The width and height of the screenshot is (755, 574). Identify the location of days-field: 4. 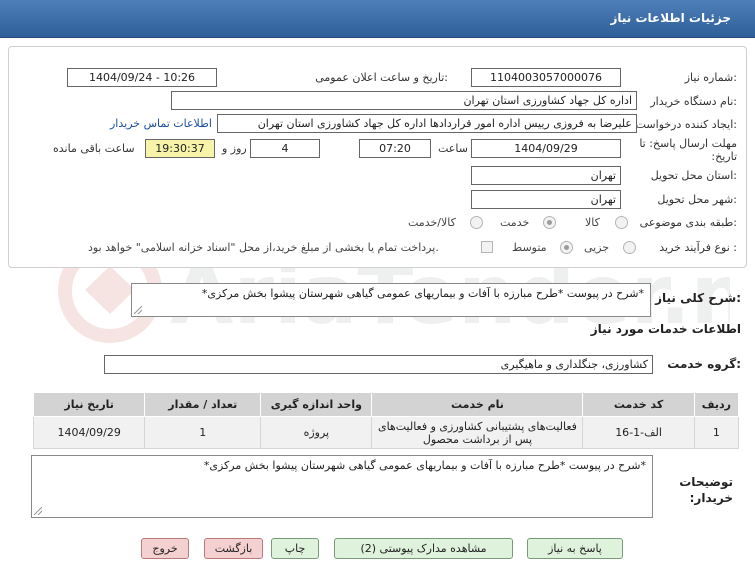
(285, 148).